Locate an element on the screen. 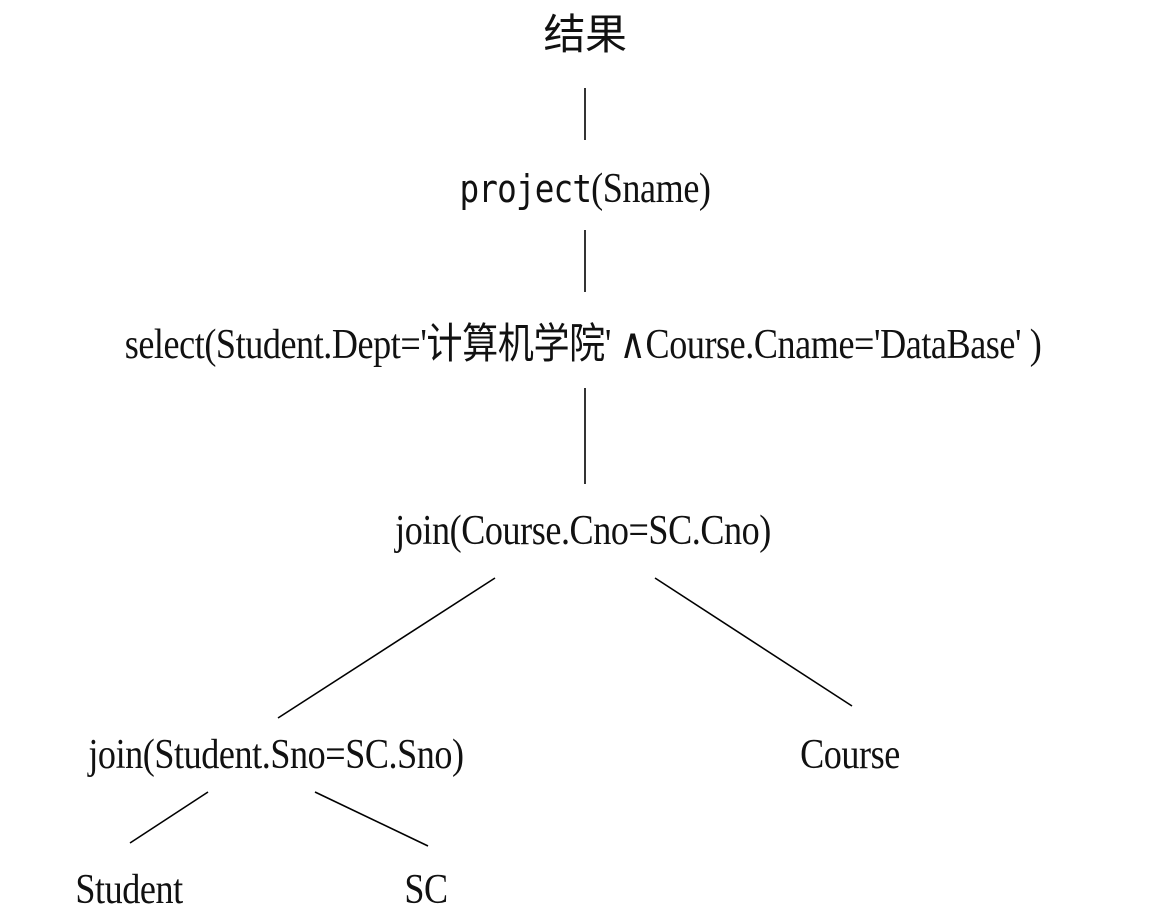  course-leaf-node: Course is located at coordinates (850, 755).